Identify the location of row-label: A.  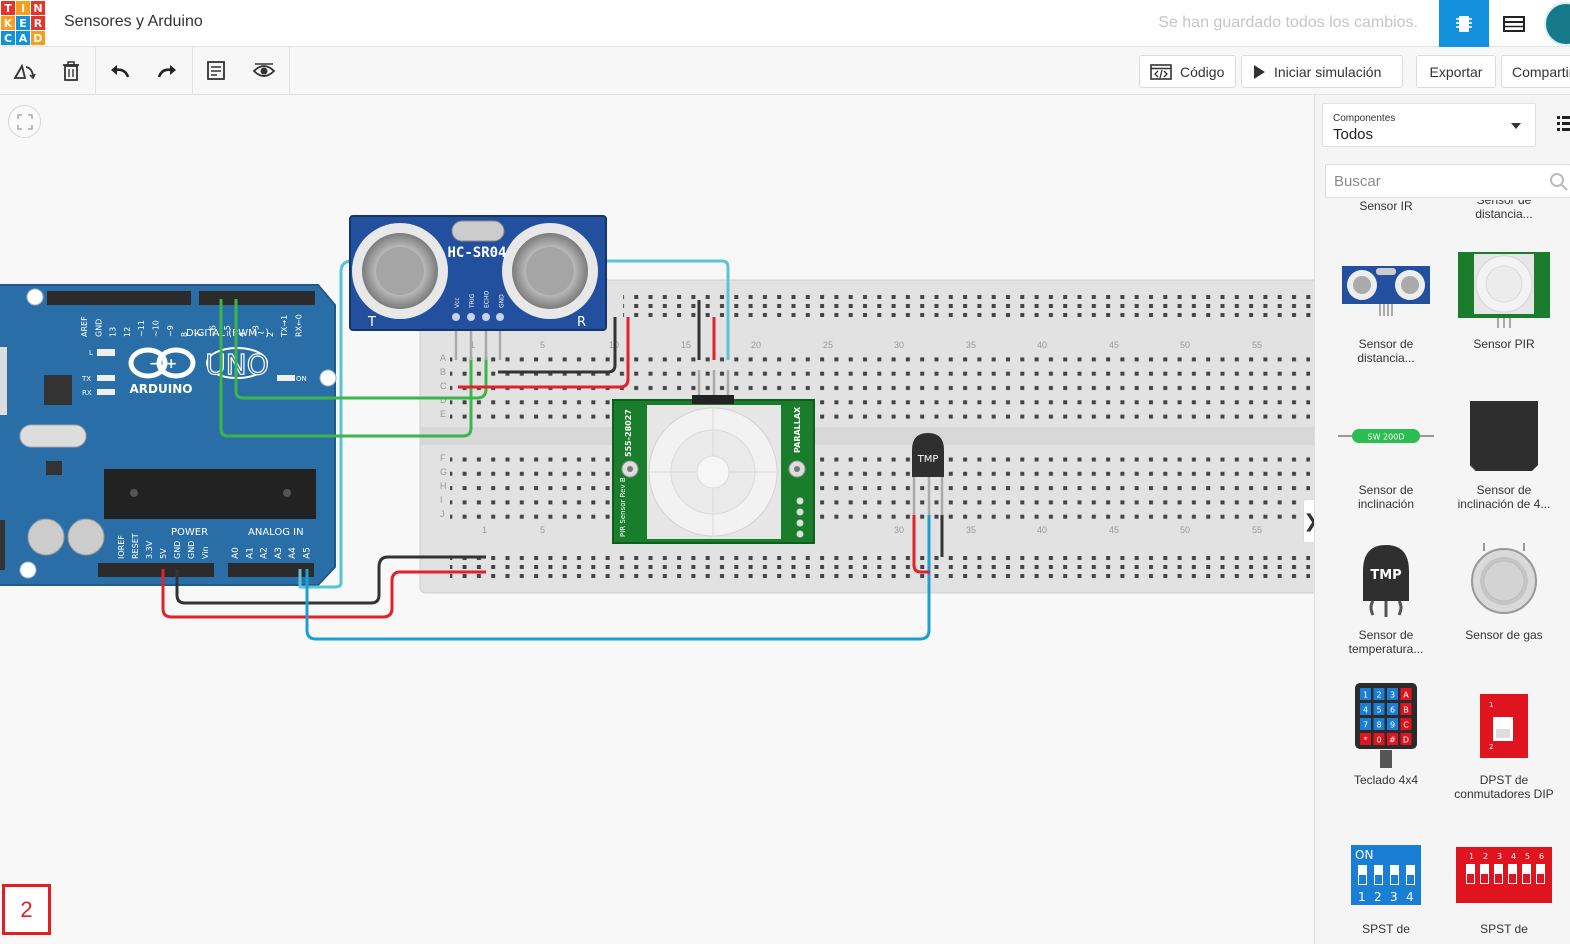
(443, 358).